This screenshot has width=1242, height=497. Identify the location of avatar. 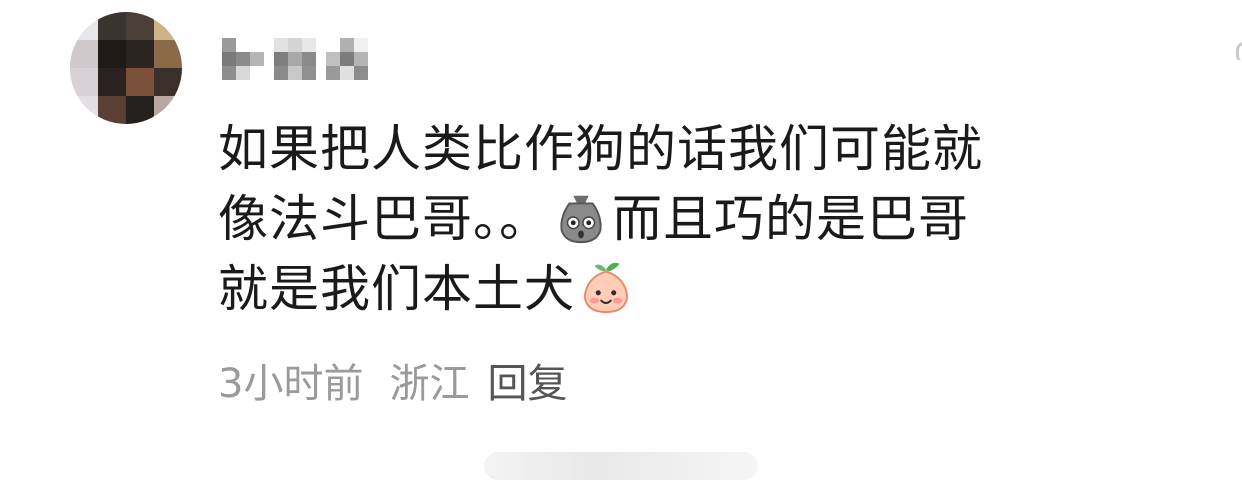
(126, 68).